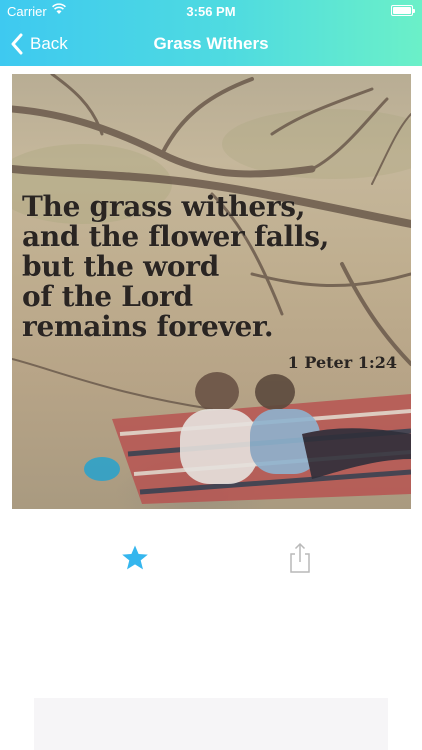 The width and height of the screenshot is (422, 750). Describe the element at coordinates (176, 236) in the screenshot. I see `verse-line: and the flower falls,` at that location.